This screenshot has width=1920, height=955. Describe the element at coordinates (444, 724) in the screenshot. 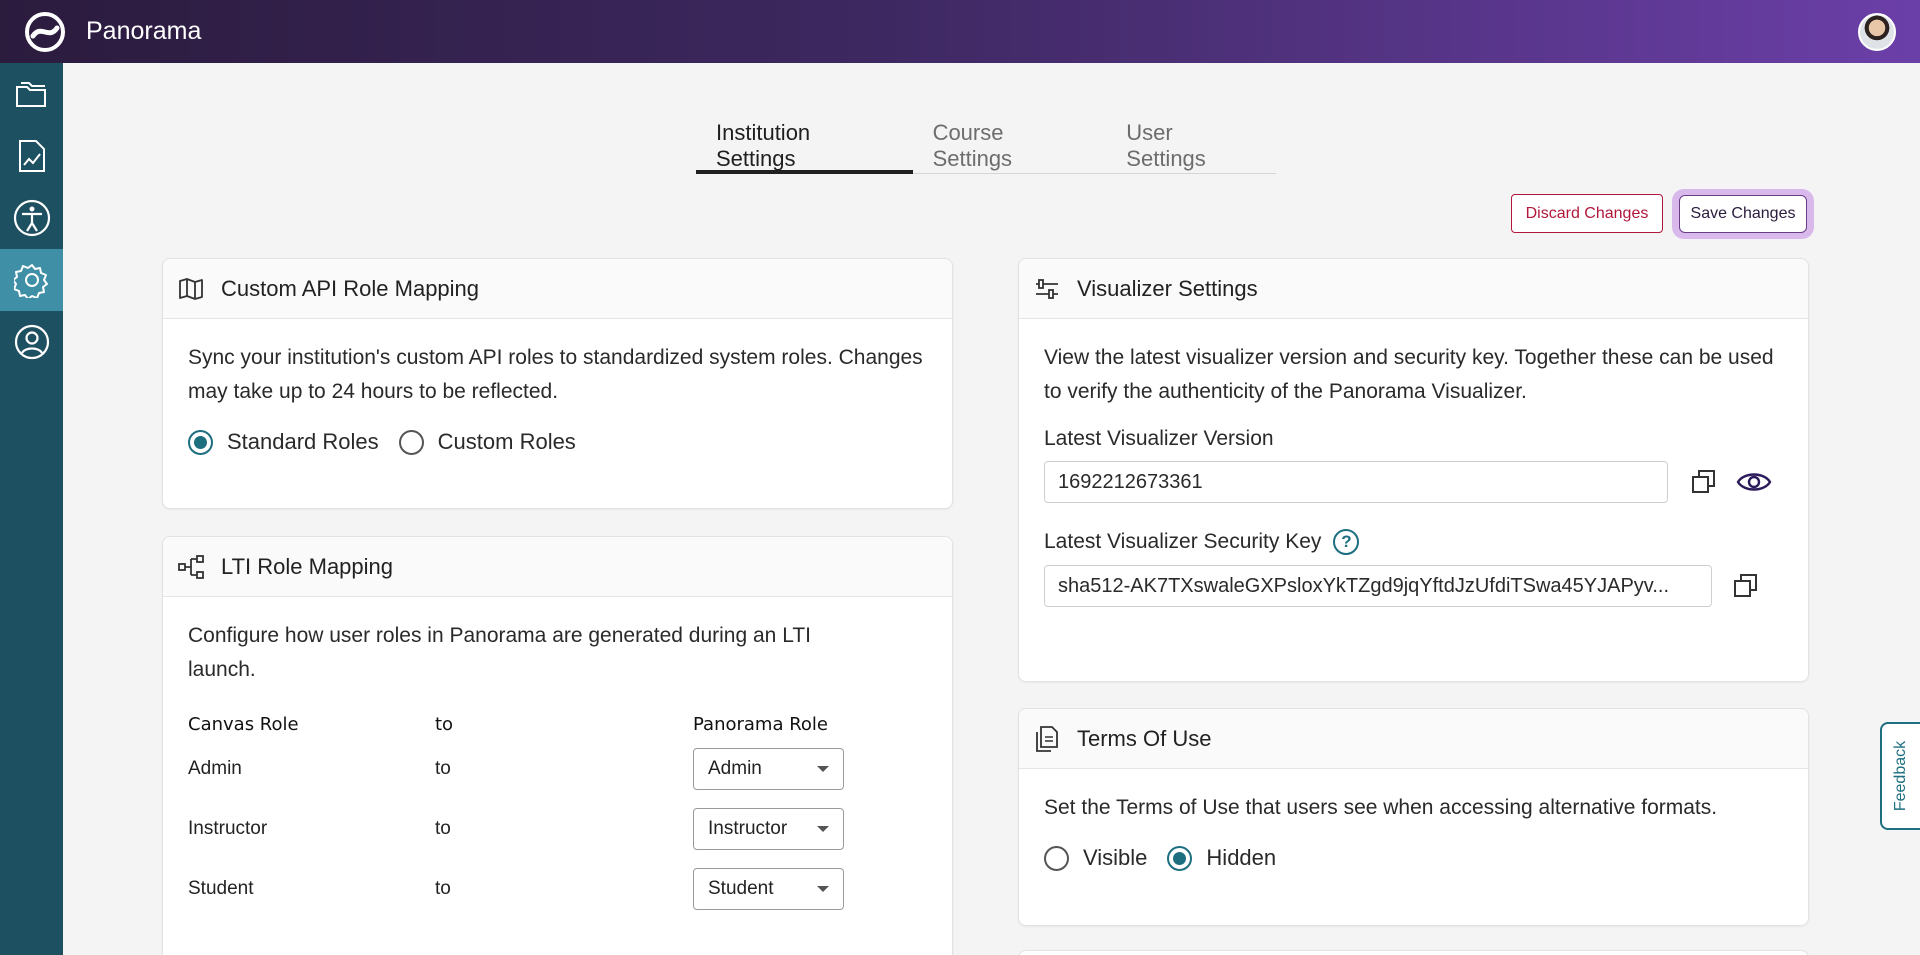

I see `column-header: to` at that location.